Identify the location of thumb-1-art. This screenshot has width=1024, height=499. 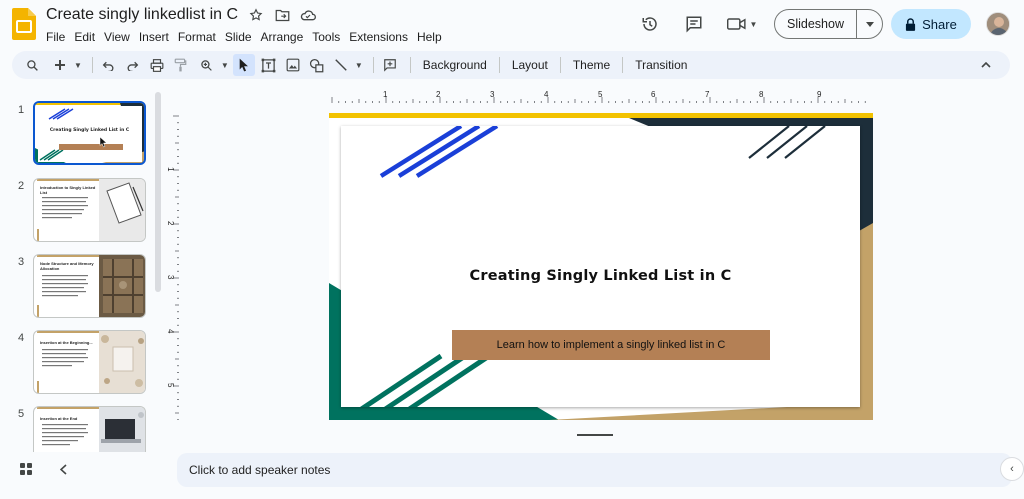
(89, 133).